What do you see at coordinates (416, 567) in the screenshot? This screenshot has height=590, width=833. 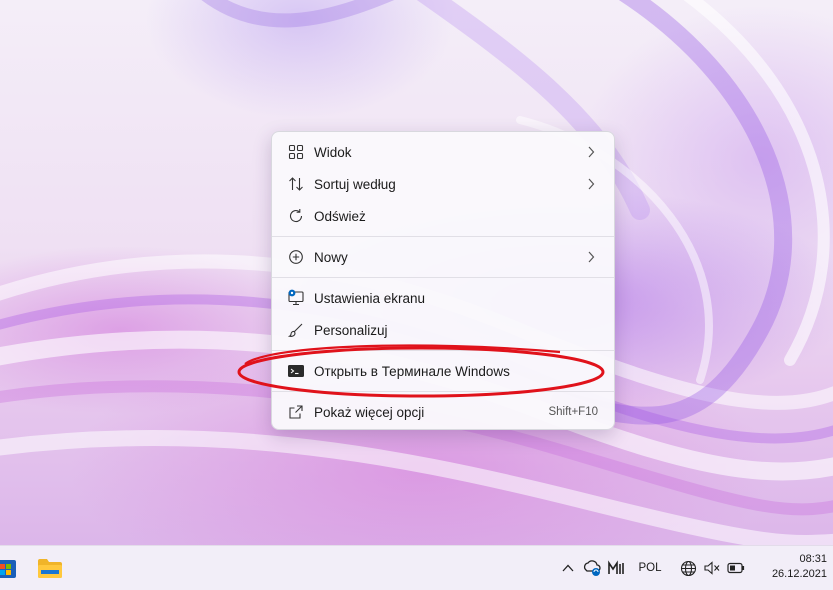 I see `taskbar: POL 08:31 26.12.2021` at bounding box center [416, 567].